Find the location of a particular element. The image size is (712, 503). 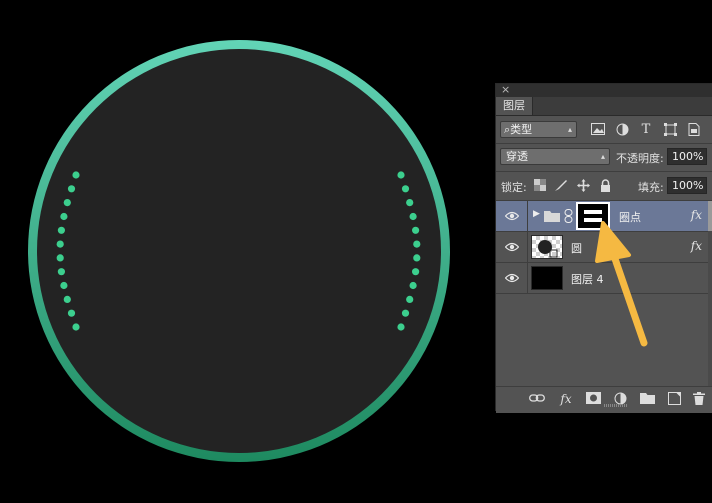

blend-mode-dropdown: 穿透 ▴ is located at coordinates (555, 156).